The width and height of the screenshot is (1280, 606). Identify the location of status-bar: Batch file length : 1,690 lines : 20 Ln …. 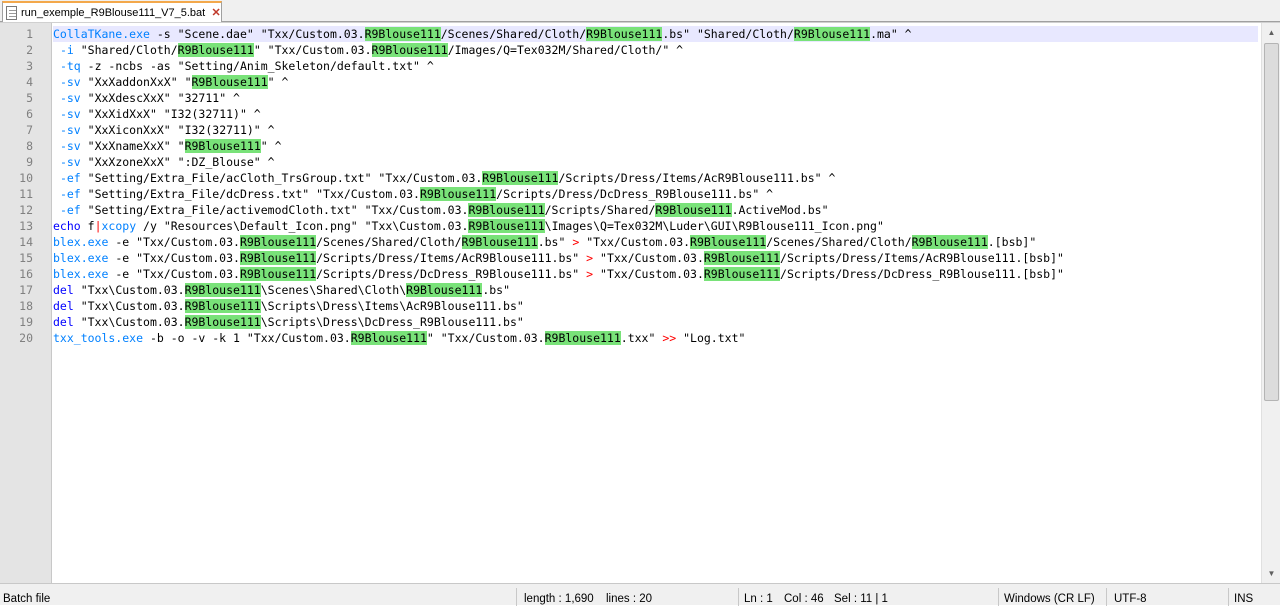
(640, 594).